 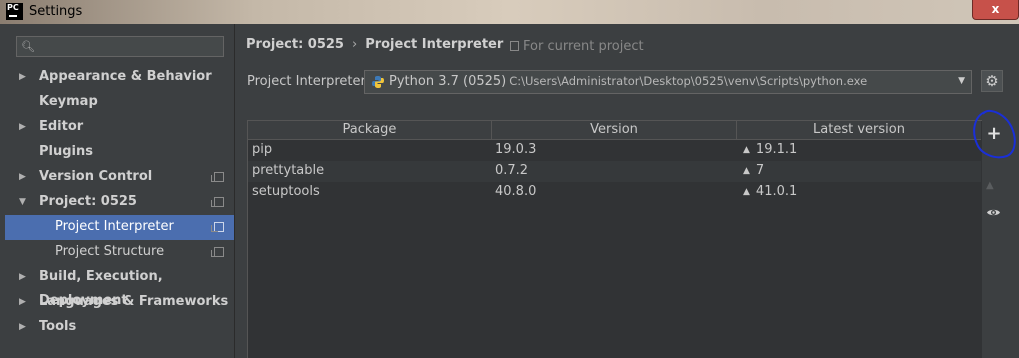 I want to click on package-name: setuptools, so click(x=286, y=191).